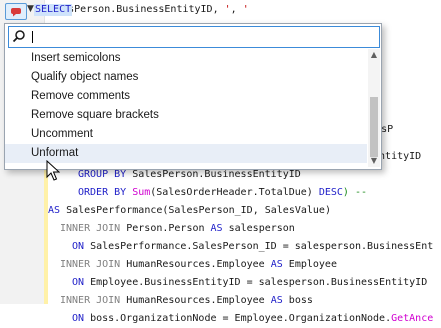 This screenshot has width=441, height=328. What do you see at coordinates (186, 58) in the screenshot?
I see `action-item: Insert semicolons` at bounding box center [186, 58].